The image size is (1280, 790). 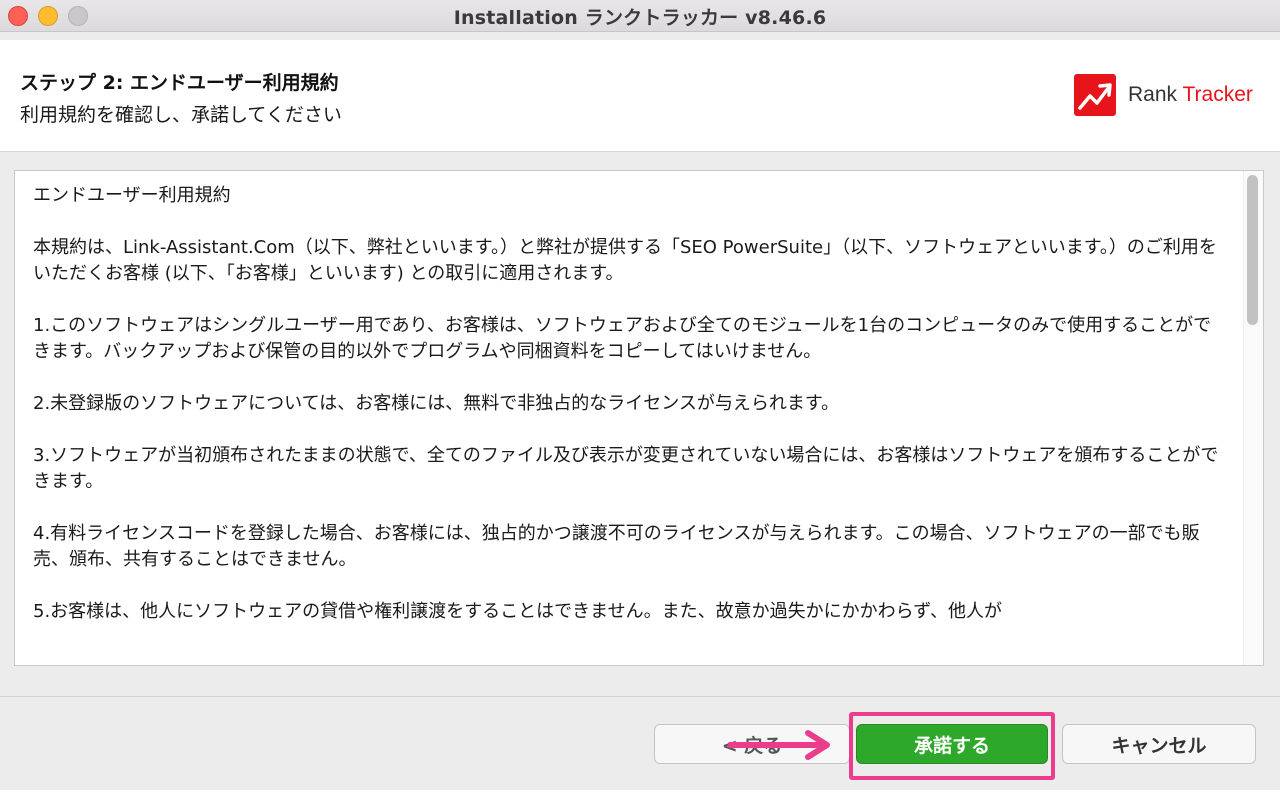 What do you see at coordinates (132, 195) in the screenshot?
I see `license-paragraph: エンドユーザー利用規約` at bounding box center [132, 195].